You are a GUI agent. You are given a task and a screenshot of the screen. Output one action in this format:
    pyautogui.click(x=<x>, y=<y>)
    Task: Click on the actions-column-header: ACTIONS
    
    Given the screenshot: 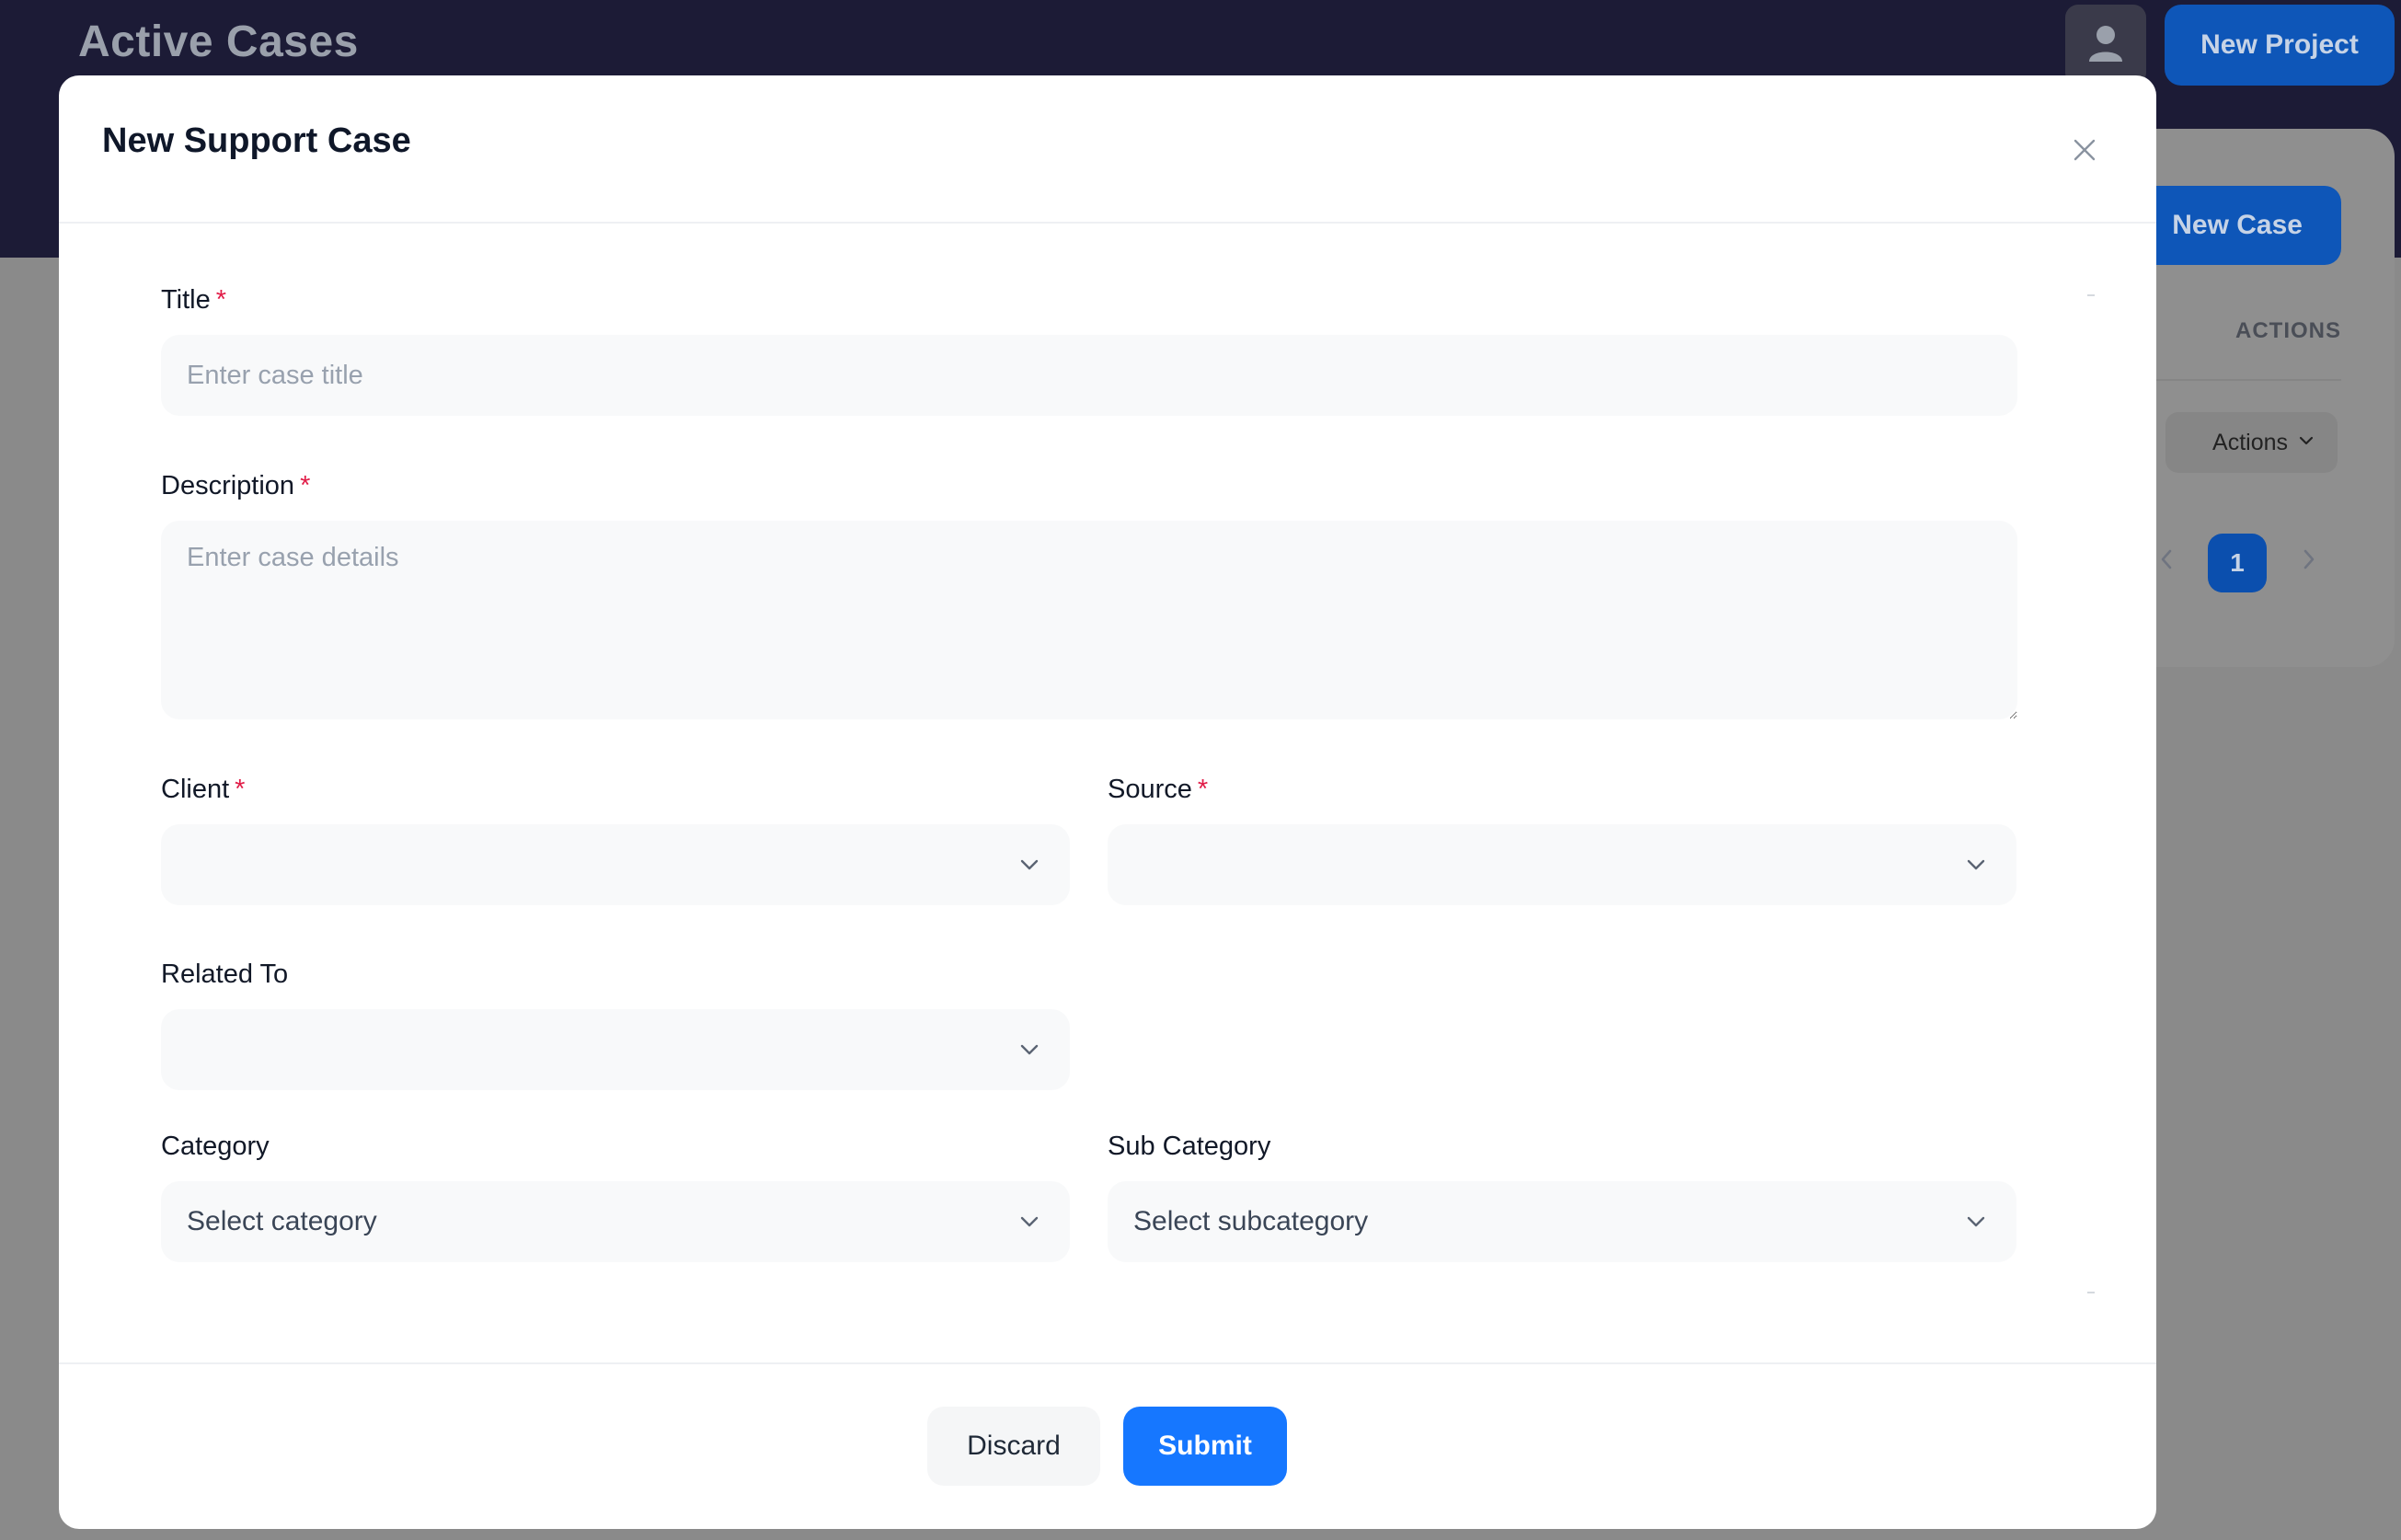 What is the action you would take?
    pyautogui.click(x=2288, y=330)
    